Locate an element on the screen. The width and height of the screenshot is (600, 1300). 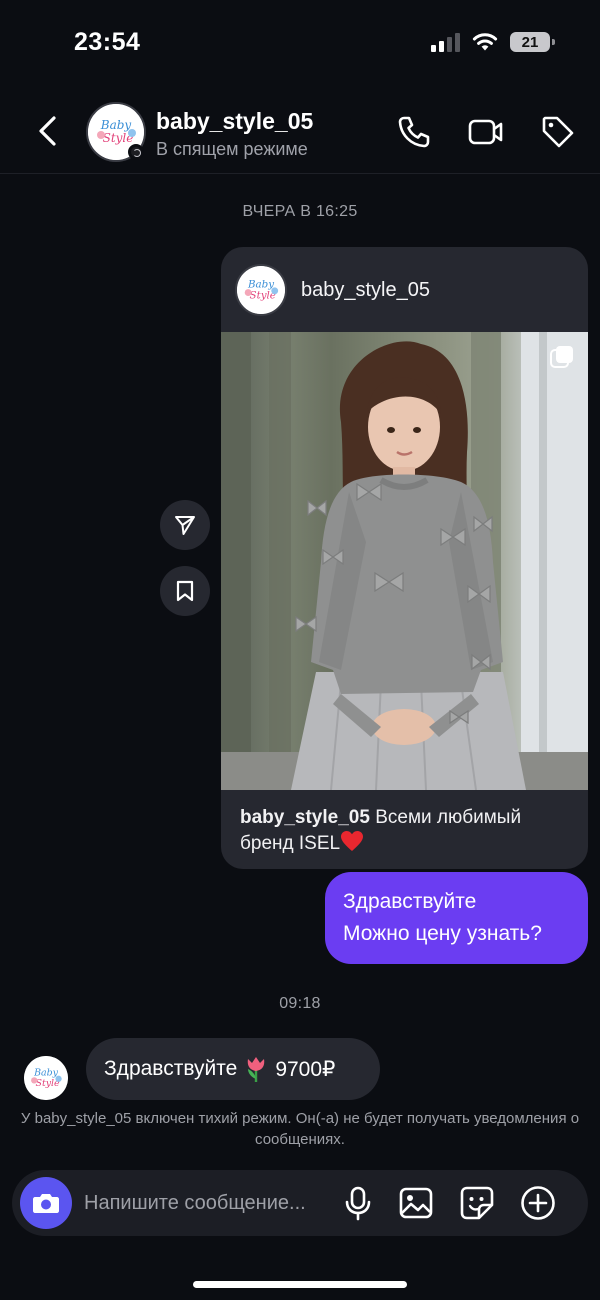
message-composer is located at coordinates (300, 1203).